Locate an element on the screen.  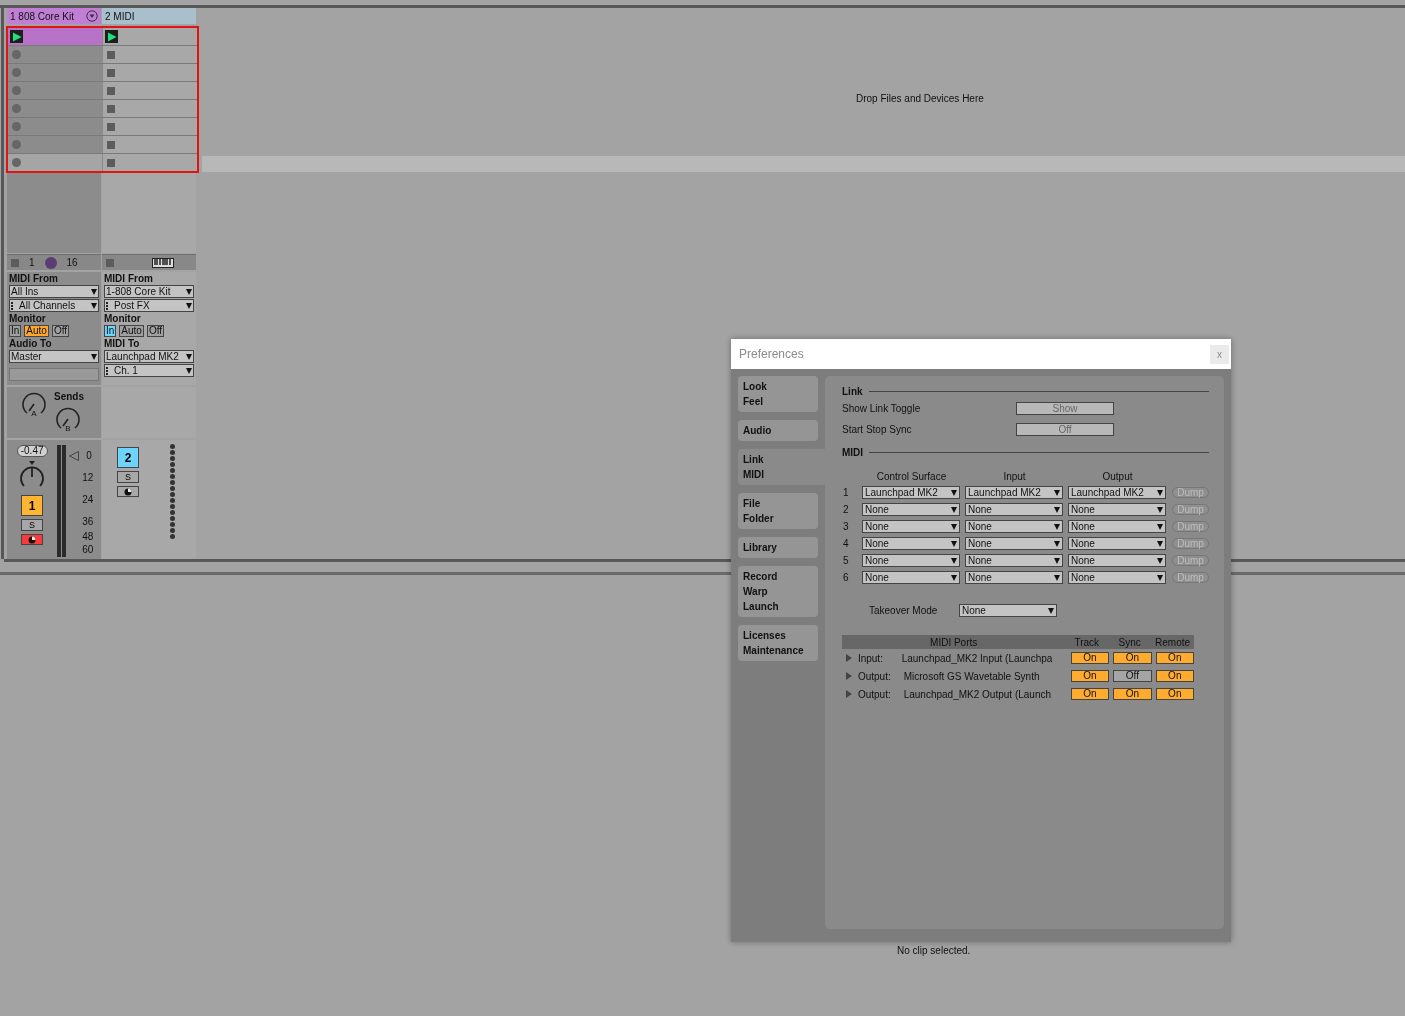
column-header: Input is located at coordinates (1014, 476).